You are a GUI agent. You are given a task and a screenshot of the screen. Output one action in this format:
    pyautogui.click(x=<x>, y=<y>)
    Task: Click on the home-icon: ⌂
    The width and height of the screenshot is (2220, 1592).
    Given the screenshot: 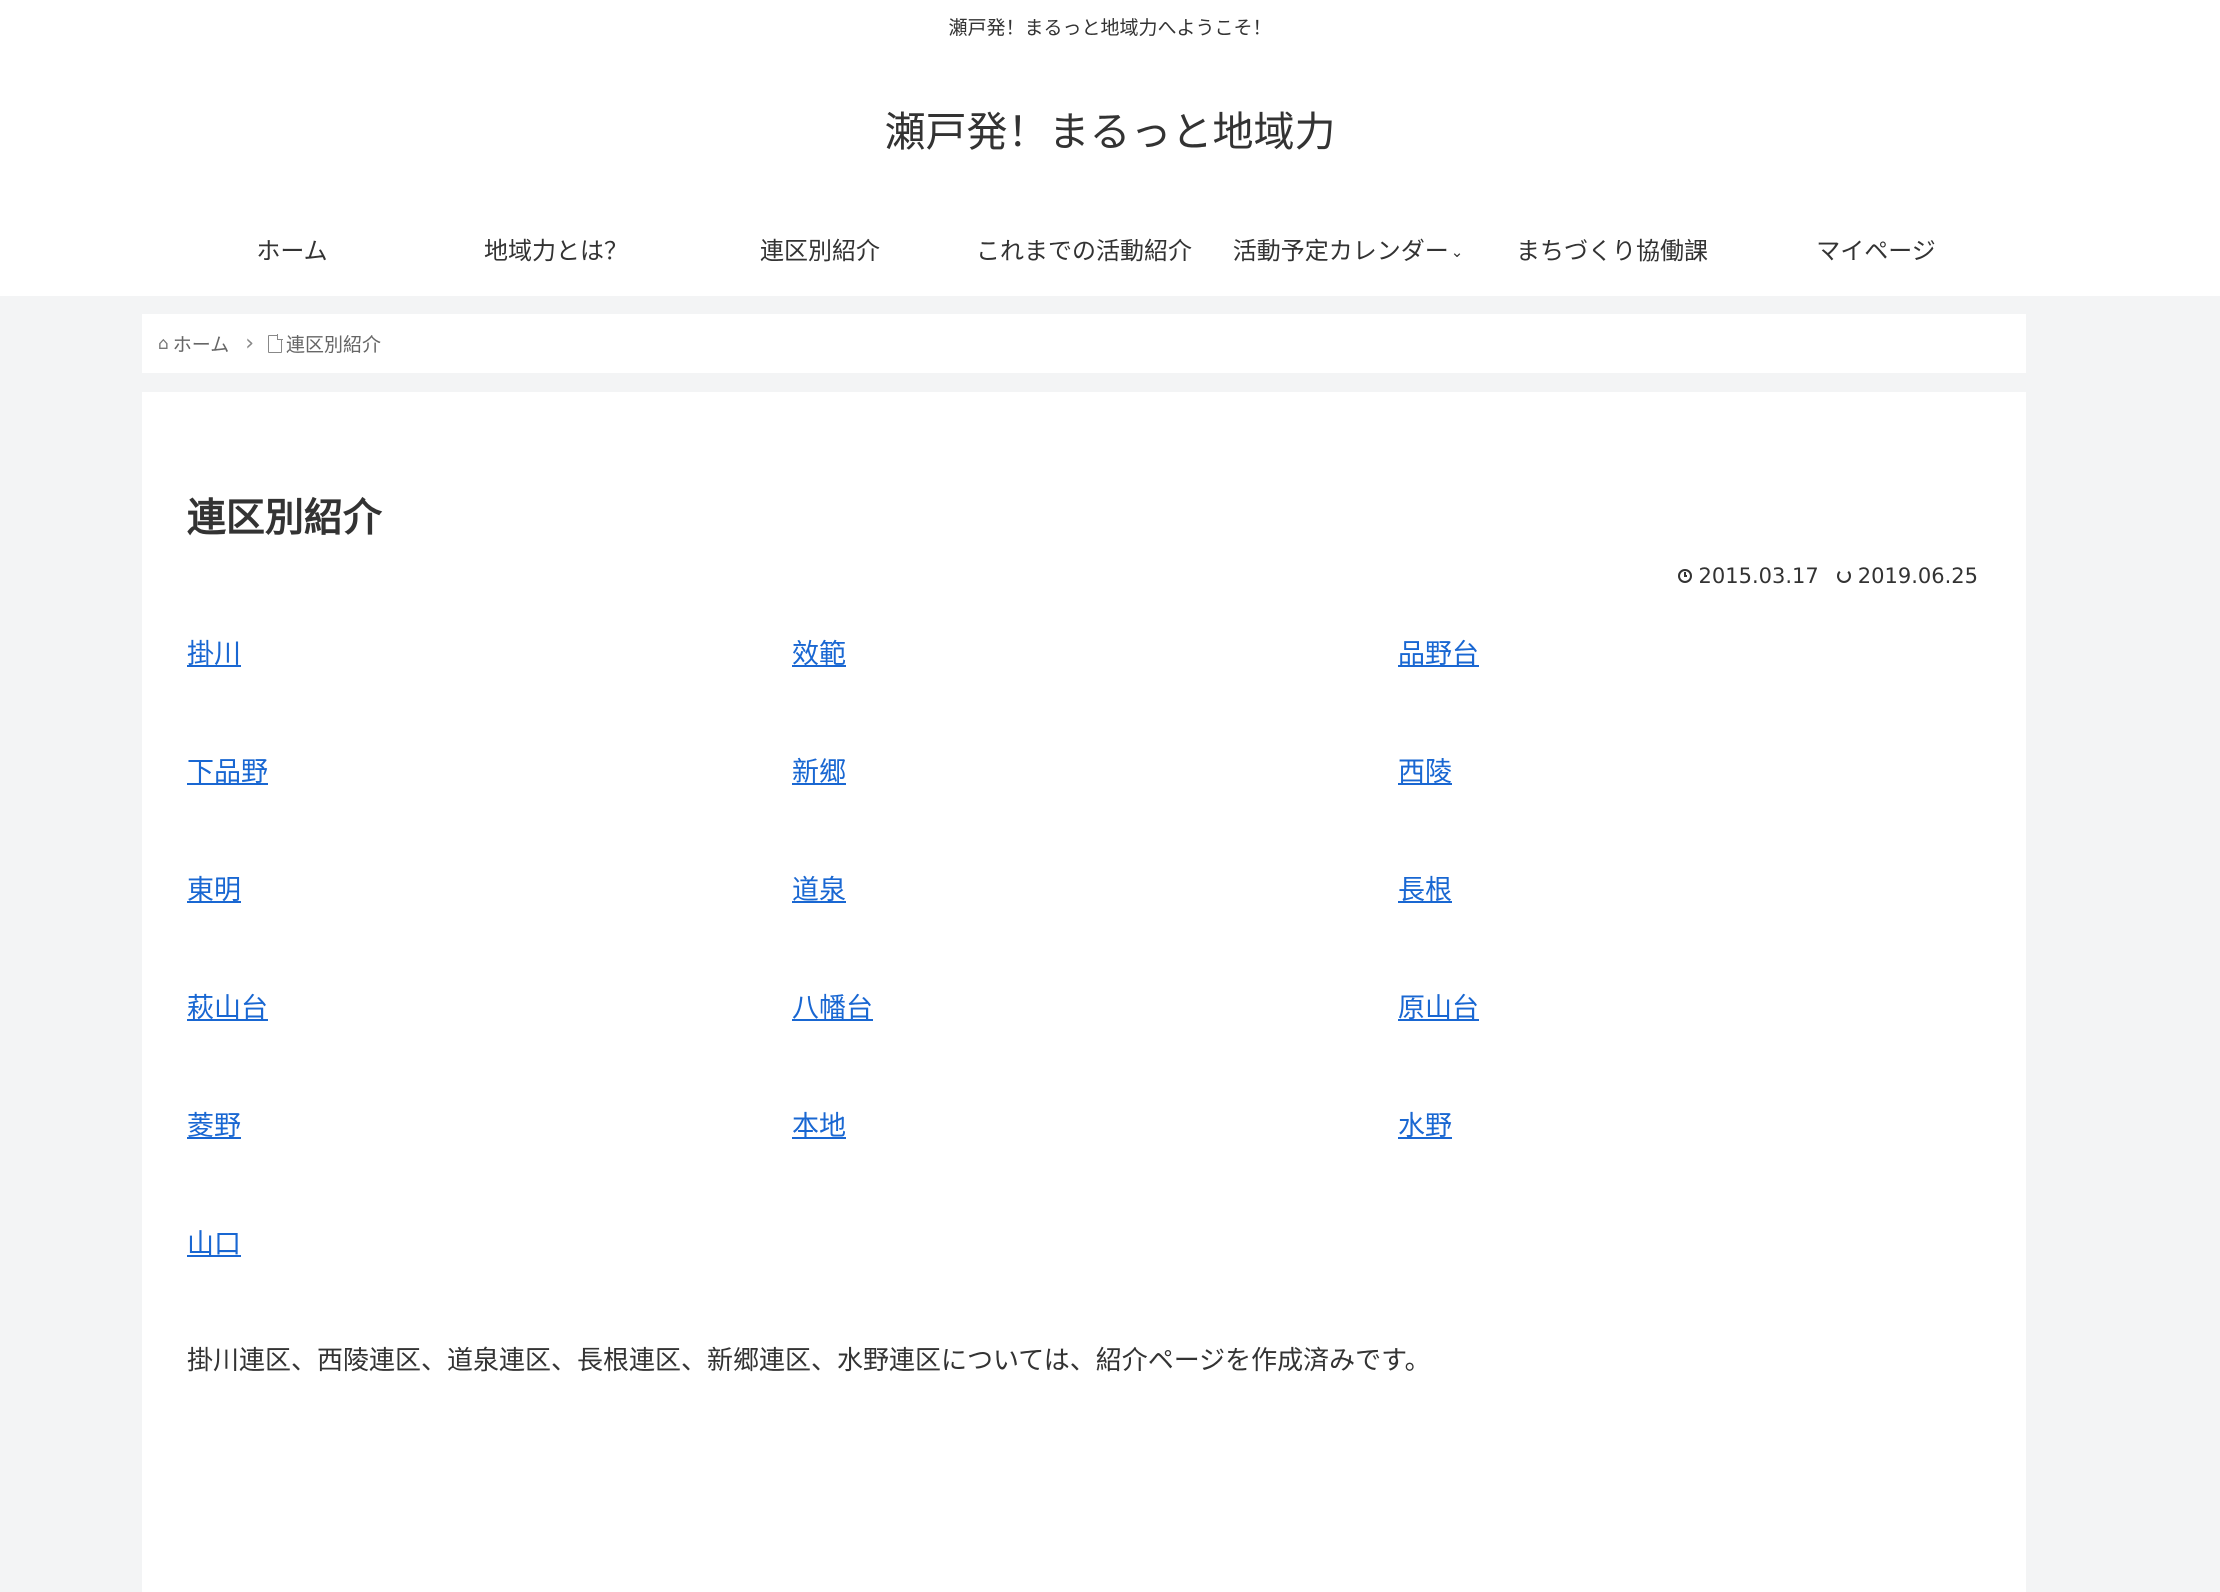 What is the action you would take?
    pyautogui.click(x=163, y=343)
    